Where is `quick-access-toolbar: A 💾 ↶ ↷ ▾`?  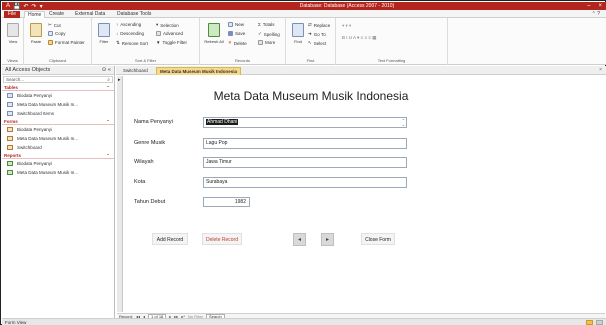 quick-access-toolbar: A 💾 ↶ ↷ ▾ is located at coordinates (24, 6).